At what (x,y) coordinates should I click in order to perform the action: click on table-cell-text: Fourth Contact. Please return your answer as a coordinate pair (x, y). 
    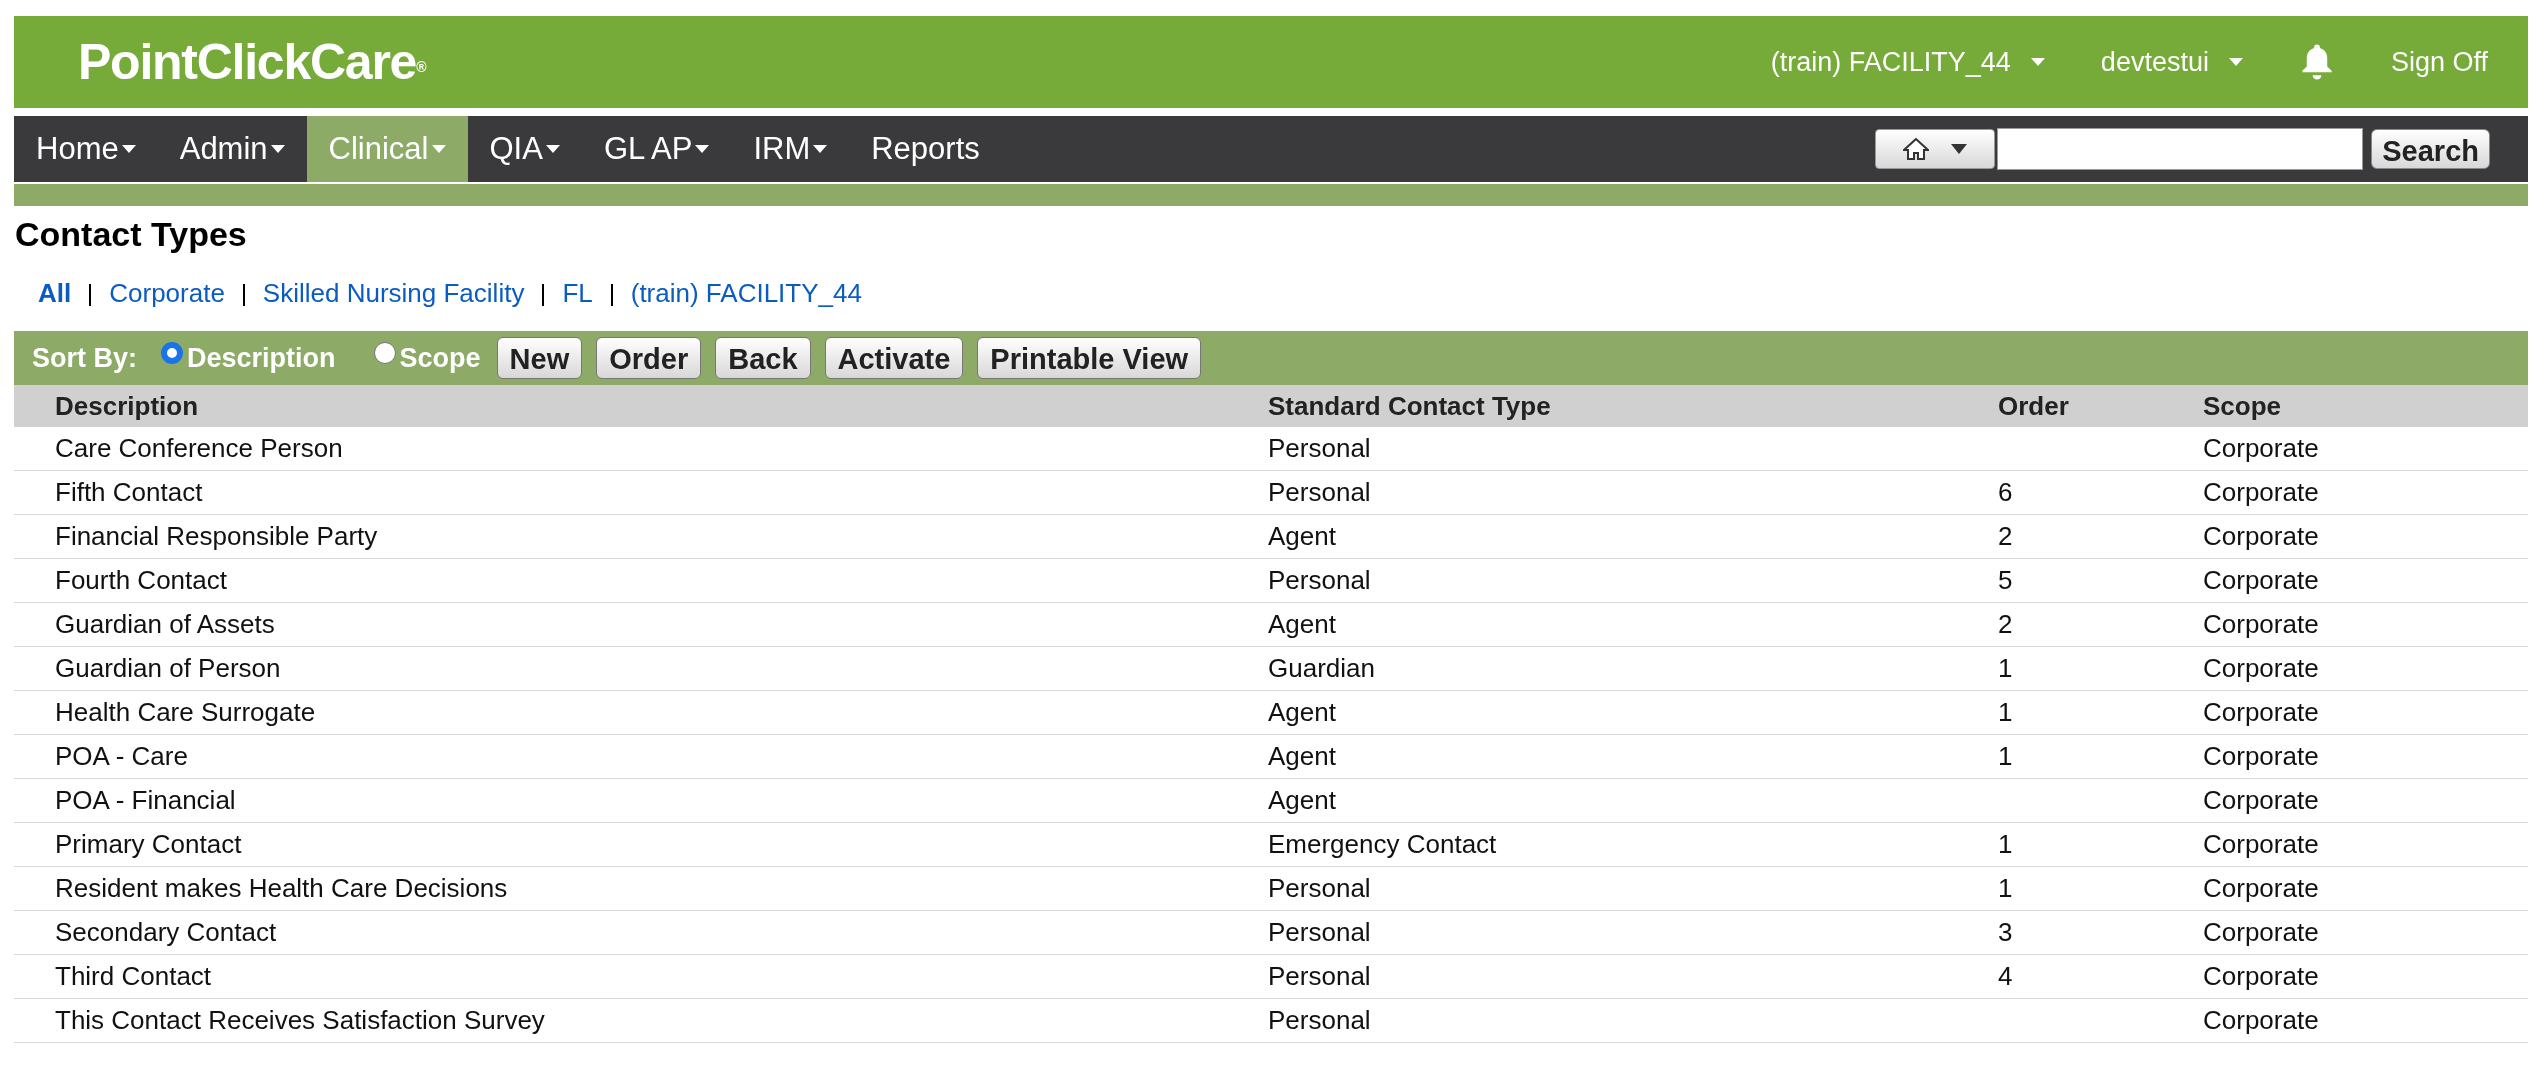
    Looking at the image, I should click on (141, 580).